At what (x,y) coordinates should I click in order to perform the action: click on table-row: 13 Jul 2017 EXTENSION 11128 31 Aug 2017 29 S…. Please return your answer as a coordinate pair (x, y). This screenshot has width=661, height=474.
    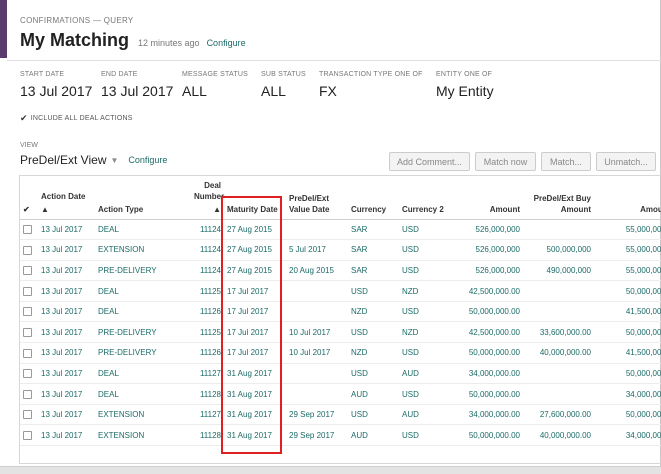
    Looking at the image, I should click on (340, 435).